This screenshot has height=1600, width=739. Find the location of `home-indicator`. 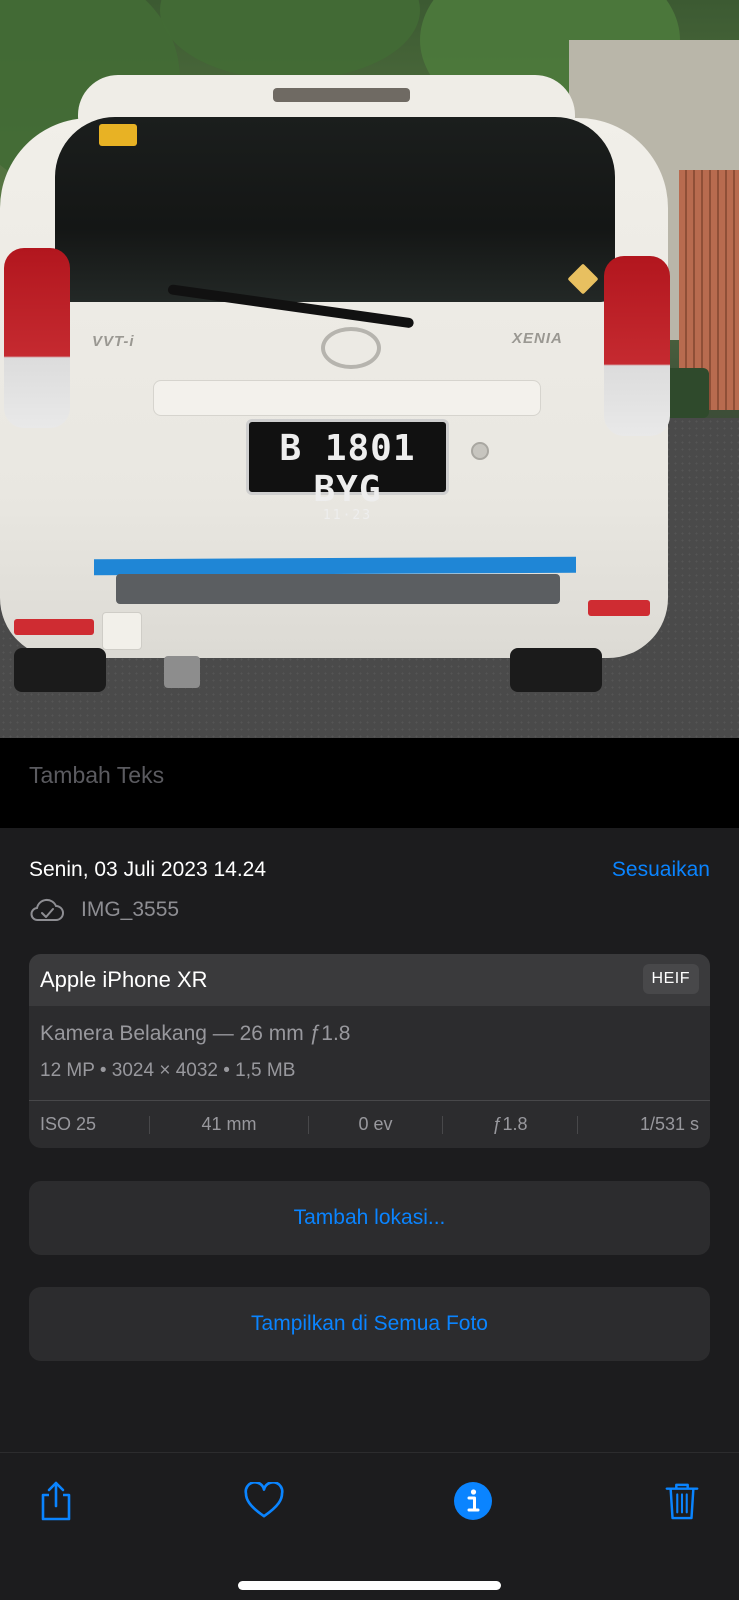

home-indicator is located at coordinates (369, 1585).